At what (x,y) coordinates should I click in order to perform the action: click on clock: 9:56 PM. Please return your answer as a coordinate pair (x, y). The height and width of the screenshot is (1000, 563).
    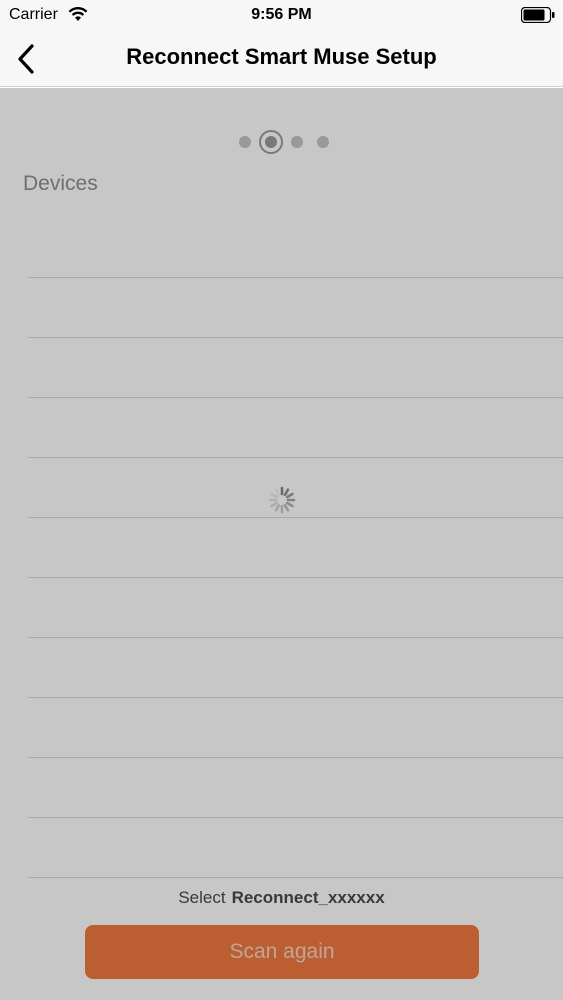
    Looking at the image, I should click on (281, 14).